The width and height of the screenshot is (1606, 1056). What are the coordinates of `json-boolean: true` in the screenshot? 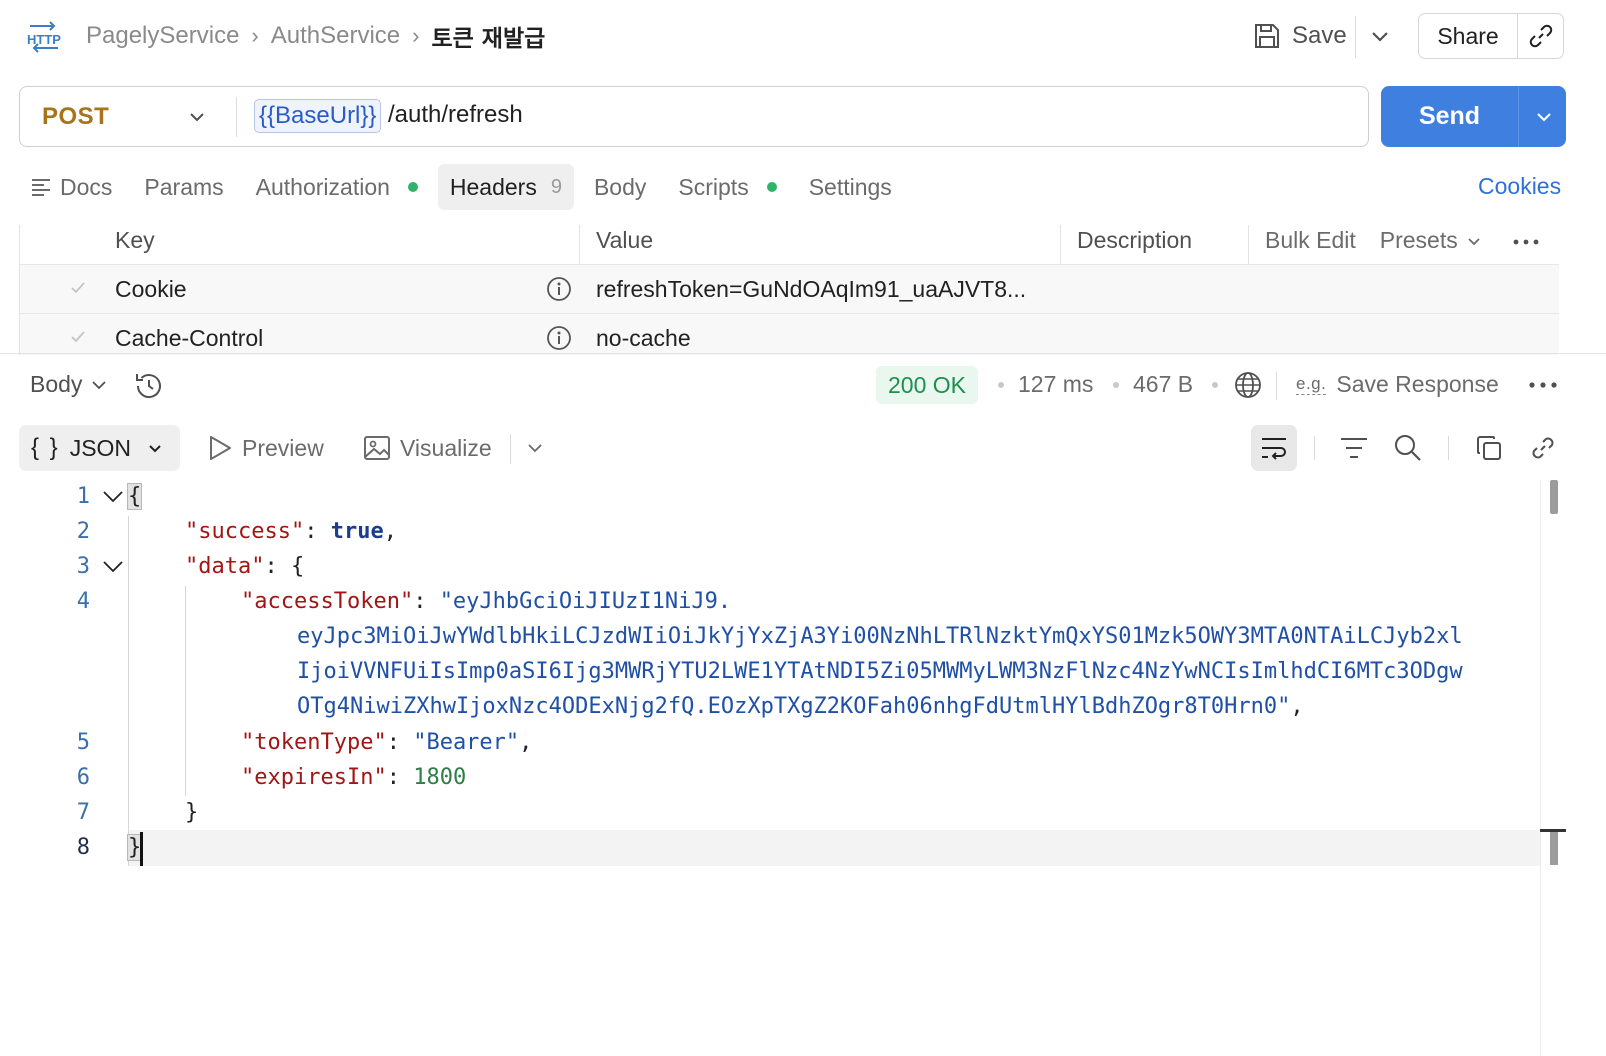 It's located at (357, 531).